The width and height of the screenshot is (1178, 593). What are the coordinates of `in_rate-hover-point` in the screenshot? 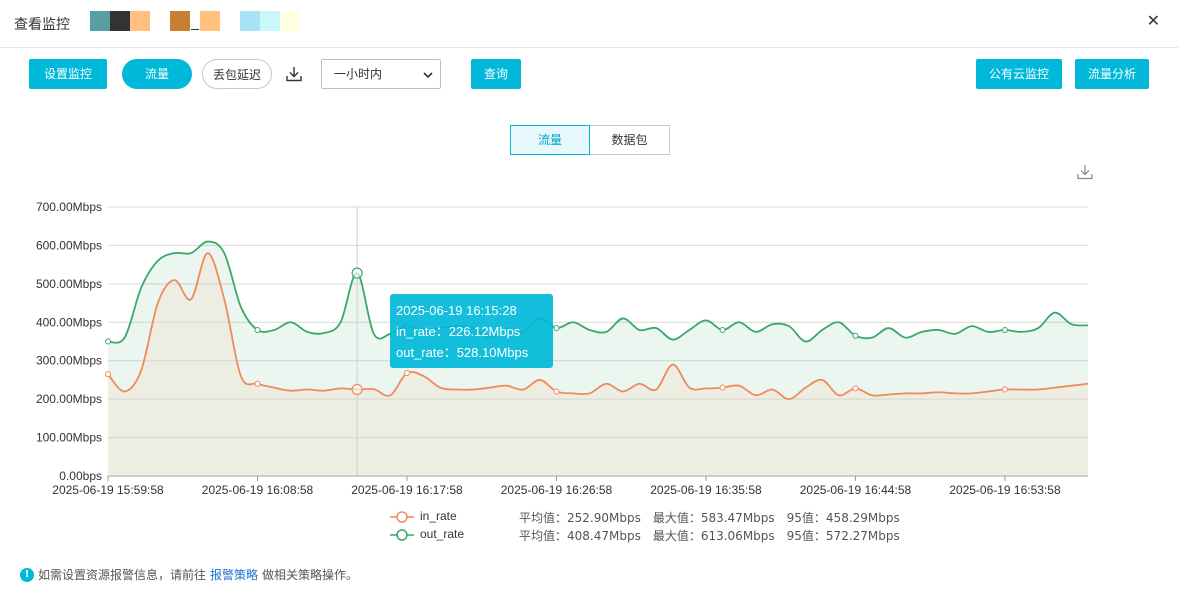 It's located at (357, 389).